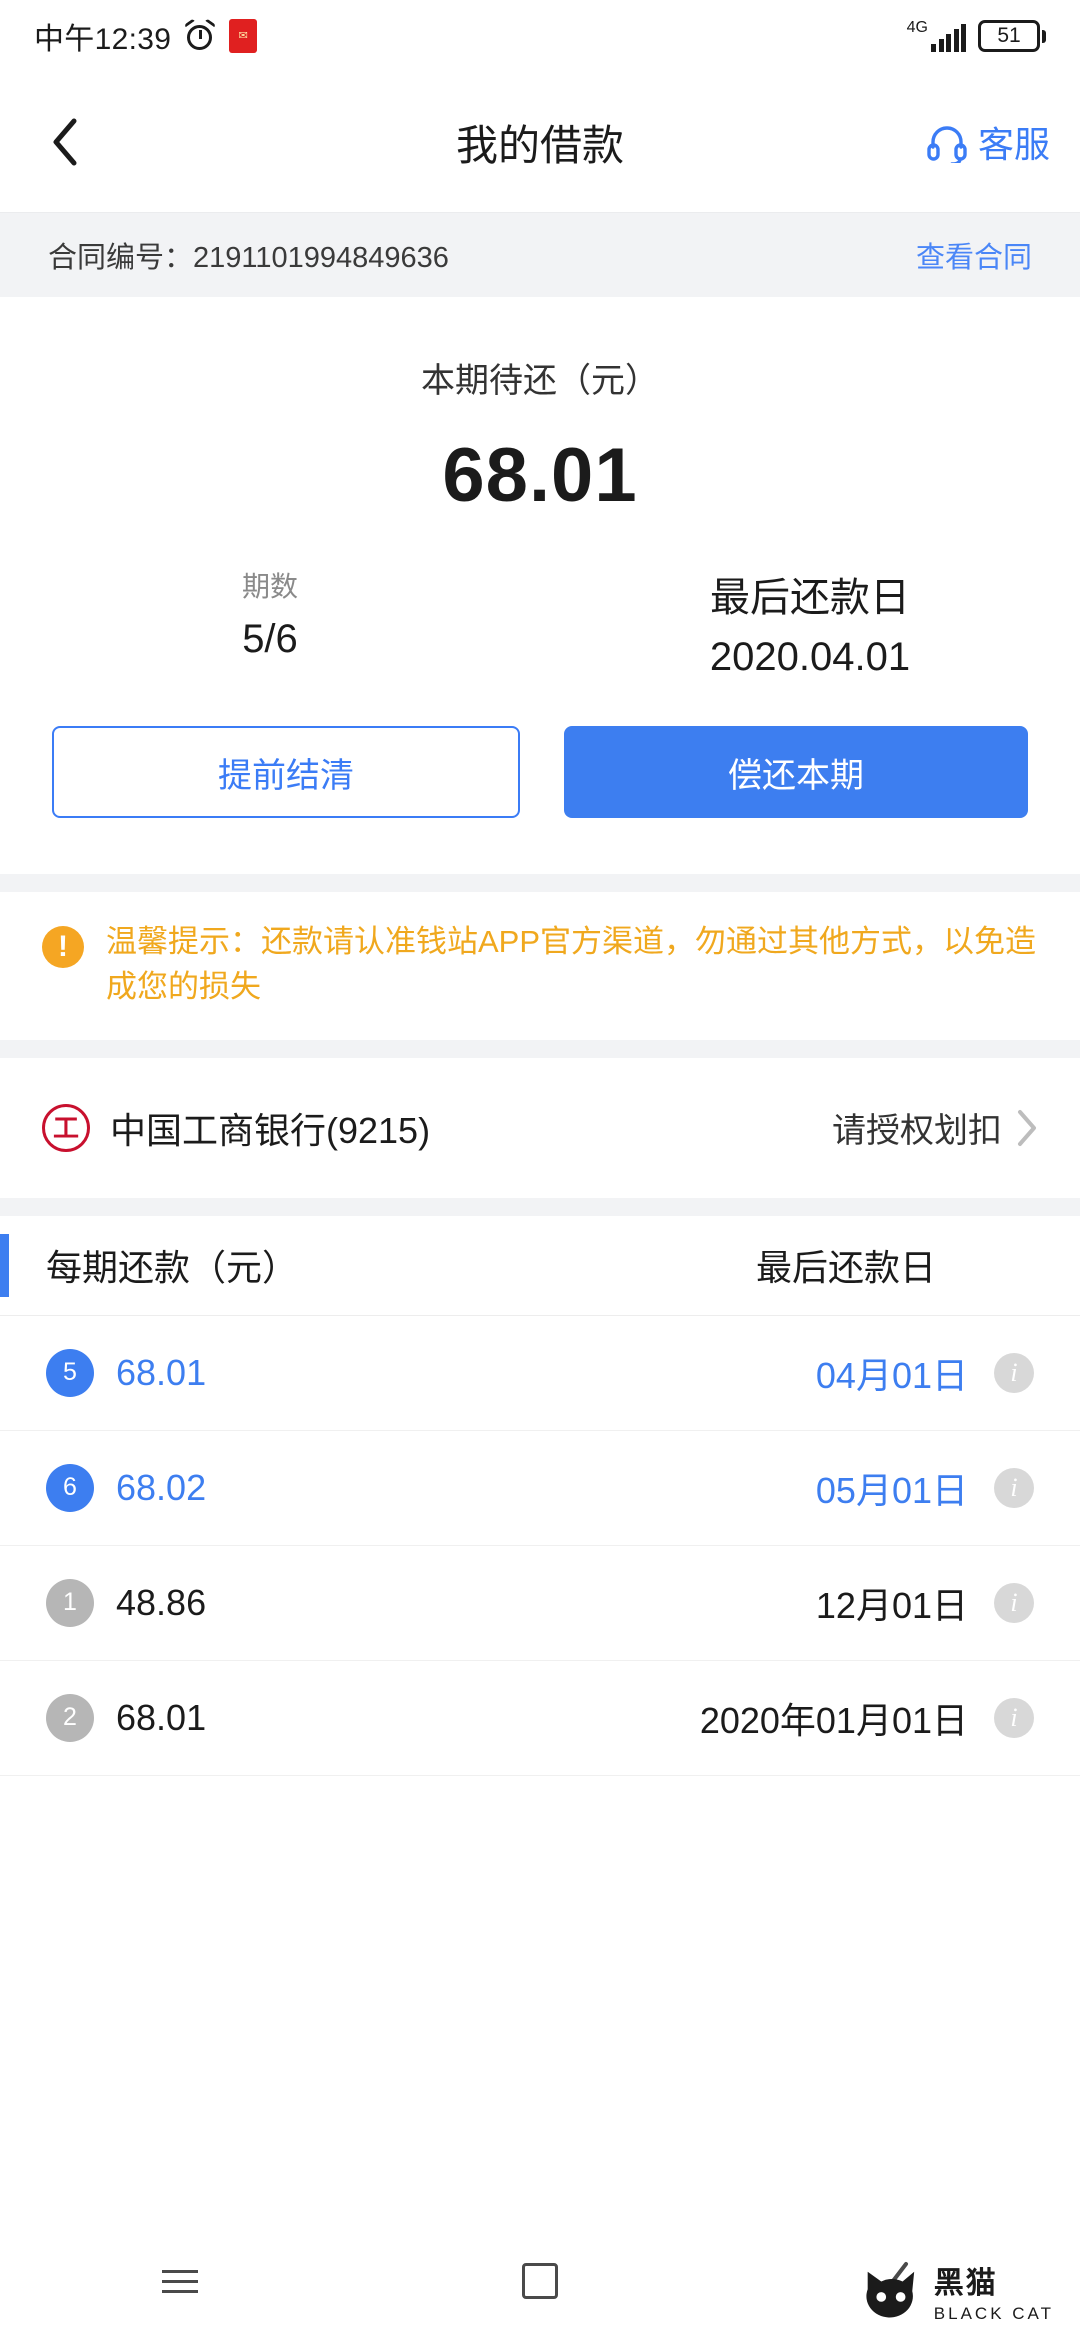 This screenshot has height=2340, width=1080. What do you see at coordinates (200, 34) in the screenshot?
I see `alarm-clock-icon` at bounding box center [200, 34].